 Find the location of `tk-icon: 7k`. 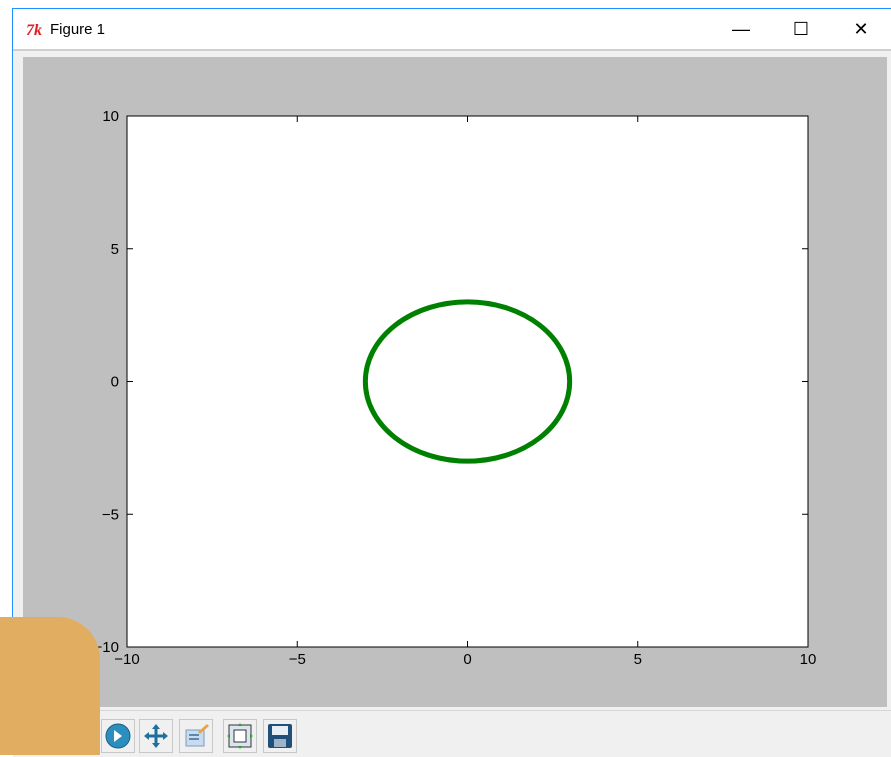

tk-icon: 7k is located at coordinates (34, 30).